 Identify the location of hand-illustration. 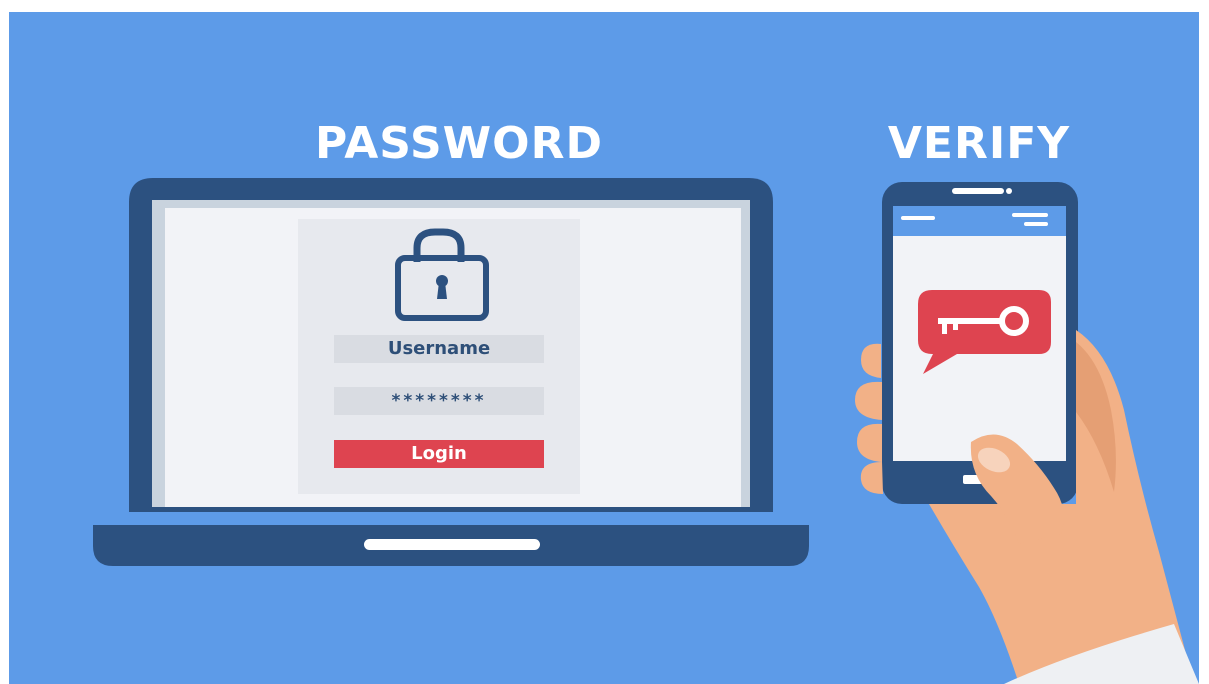
(1027, 507).